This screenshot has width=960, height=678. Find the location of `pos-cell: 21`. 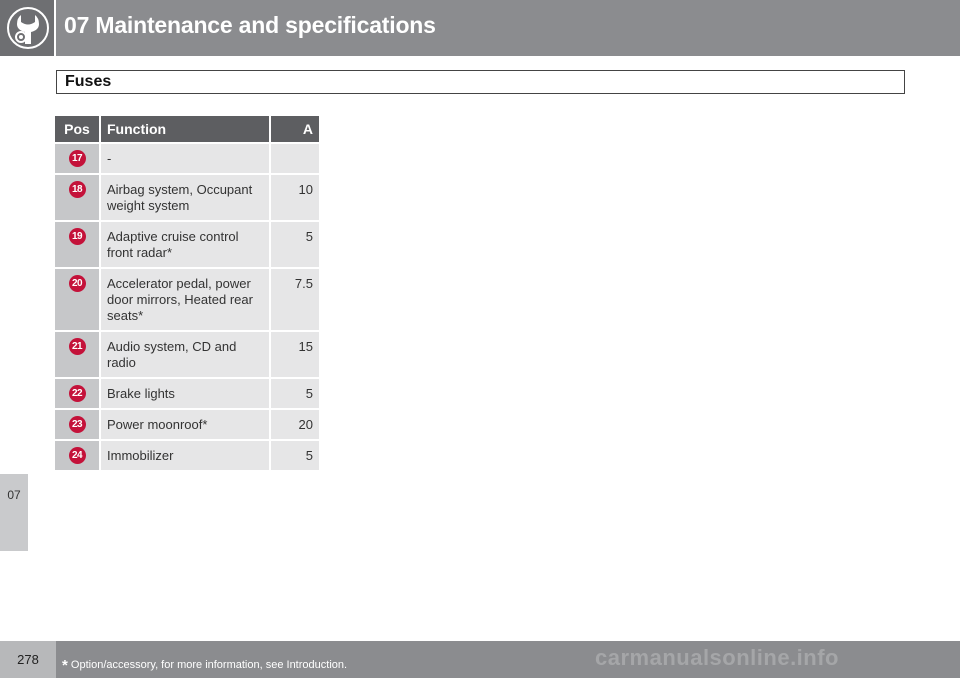

pos-cell: 21 is located at coordinates (78, 353).